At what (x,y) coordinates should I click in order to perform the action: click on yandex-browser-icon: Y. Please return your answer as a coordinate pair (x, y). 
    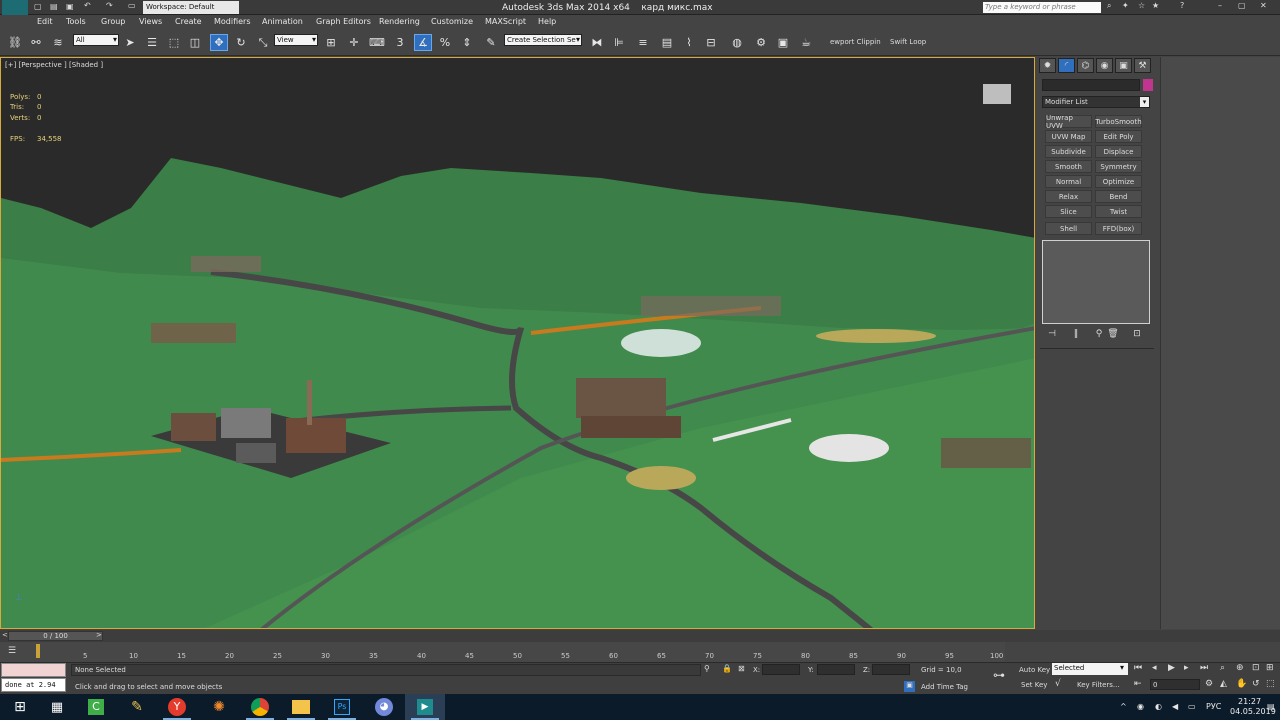
    Looking at the image, I should click on (177, 707).